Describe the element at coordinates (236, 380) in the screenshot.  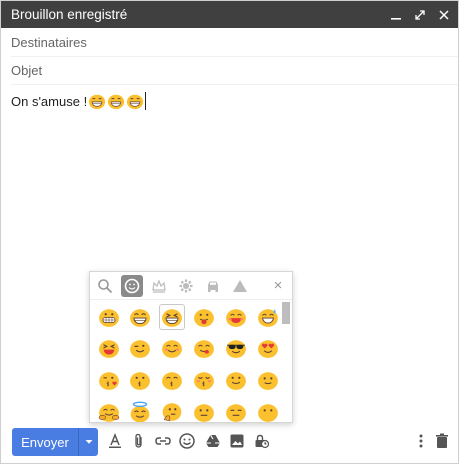
I see `emoji-slight-smile` at that location.